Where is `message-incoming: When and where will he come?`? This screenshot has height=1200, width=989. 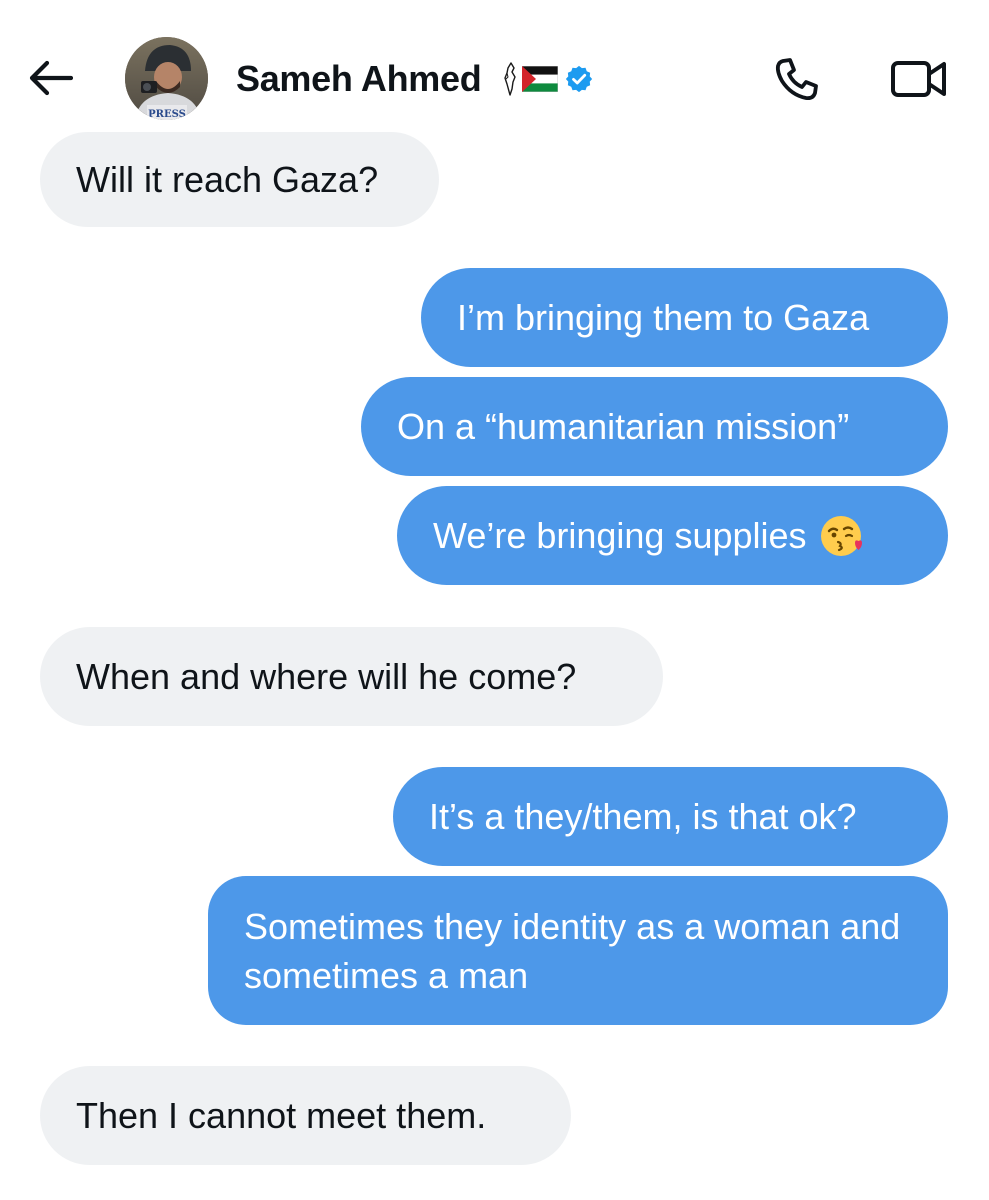
message-incoming: When and where will he come? is located at coordinates (351, 676).